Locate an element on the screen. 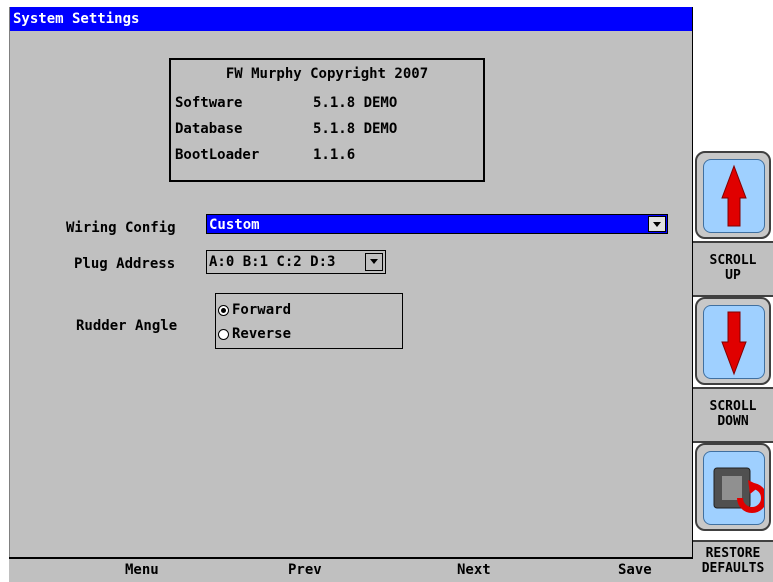  arrow-up-icon is located at coordinates (734, 195).